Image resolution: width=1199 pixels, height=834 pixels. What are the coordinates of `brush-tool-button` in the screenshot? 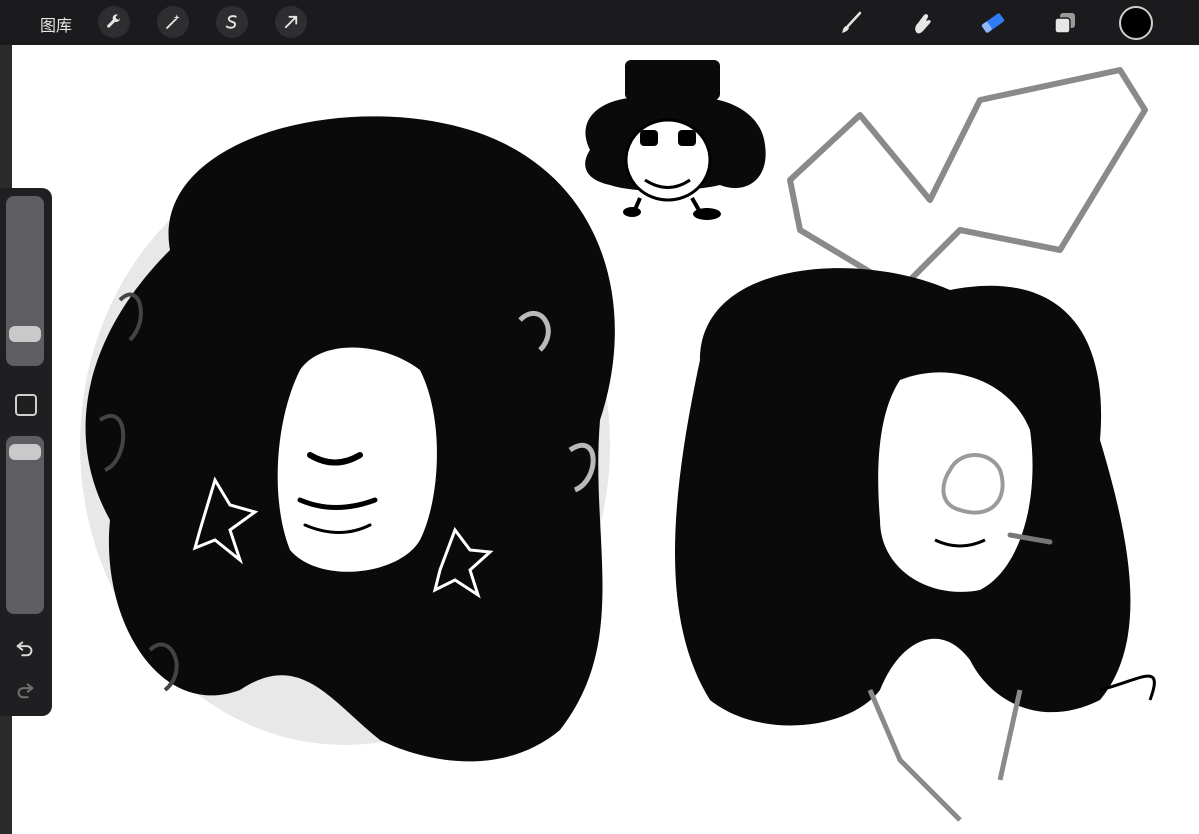 It's located at (851, 23).